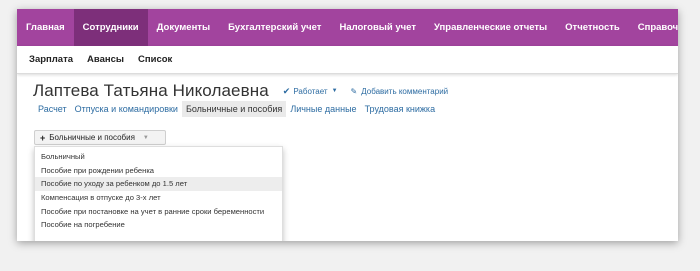 The image size is (700, 271). I want to click on nav-item-employees: Сотрудники, so click(110, 27).